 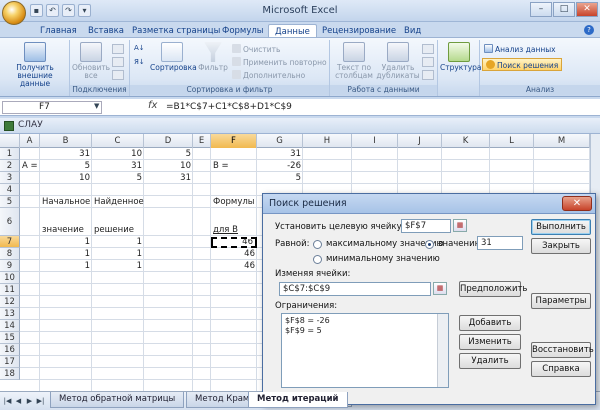 I want to click on next-sheet-icon: ▶, so click(x=29, y=401).